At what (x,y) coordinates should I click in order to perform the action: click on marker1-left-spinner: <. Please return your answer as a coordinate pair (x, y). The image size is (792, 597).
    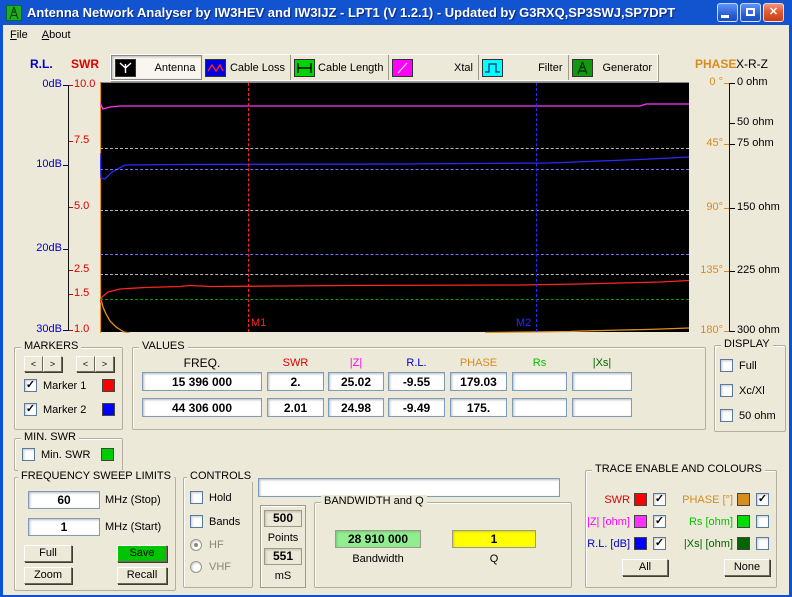
    Looking at the image, I should click on (33, 364).